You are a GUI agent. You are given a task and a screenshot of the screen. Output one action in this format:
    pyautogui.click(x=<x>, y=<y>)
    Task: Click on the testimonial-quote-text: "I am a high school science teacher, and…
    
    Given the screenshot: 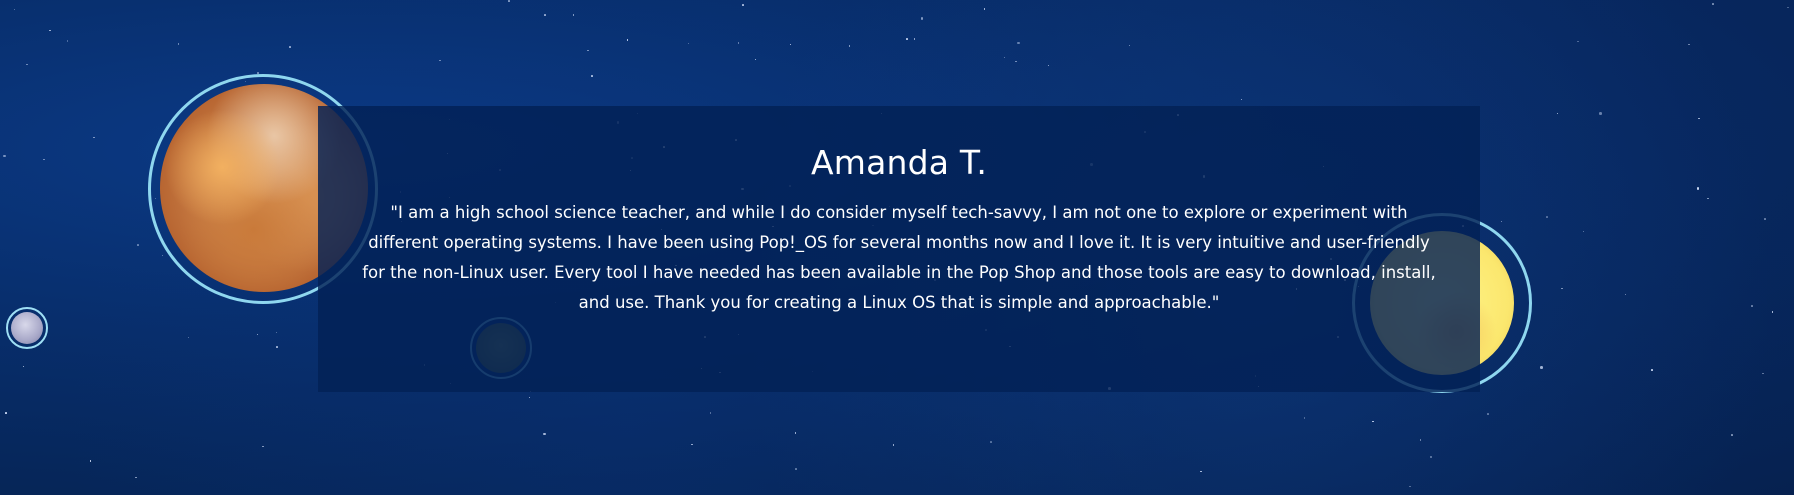 What is the action you would take?
    pyautogui.click(x=899, y=257)
    